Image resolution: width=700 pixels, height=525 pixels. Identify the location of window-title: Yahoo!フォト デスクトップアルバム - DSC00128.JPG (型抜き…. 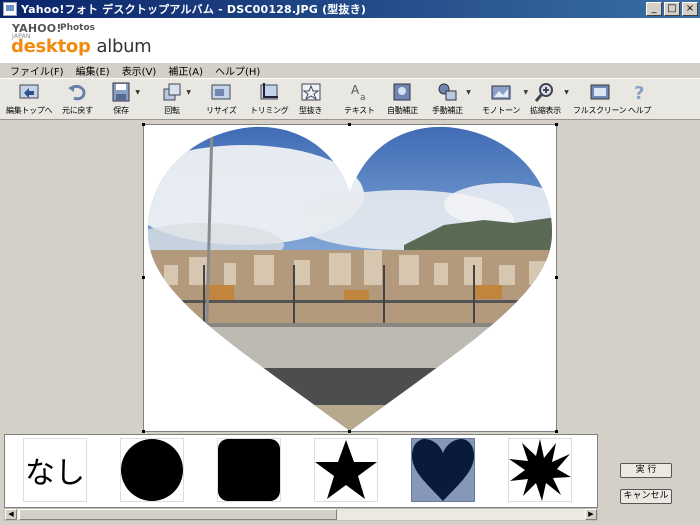
(194, 9).